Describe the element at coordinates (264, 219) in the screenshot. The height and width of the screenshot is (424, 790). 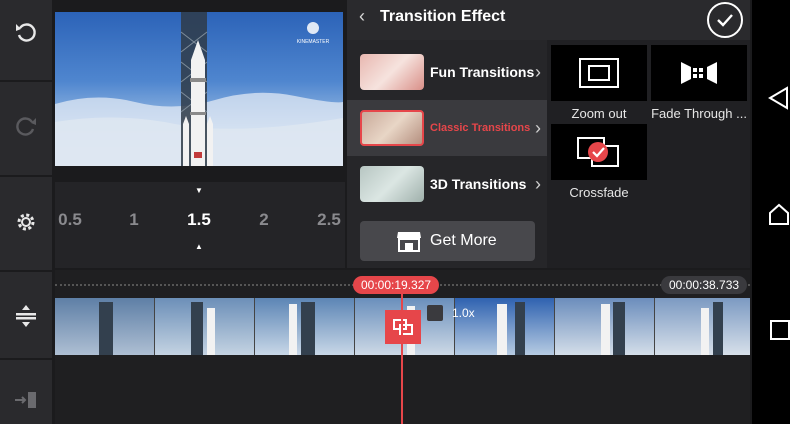
I see `ruler-tick: 2` at that location.